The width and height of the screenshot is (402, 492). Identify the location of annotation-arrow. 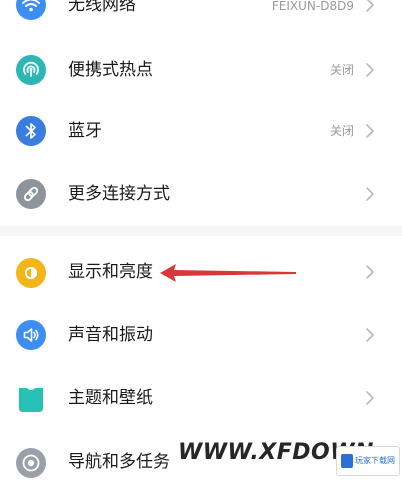
(228, 273).